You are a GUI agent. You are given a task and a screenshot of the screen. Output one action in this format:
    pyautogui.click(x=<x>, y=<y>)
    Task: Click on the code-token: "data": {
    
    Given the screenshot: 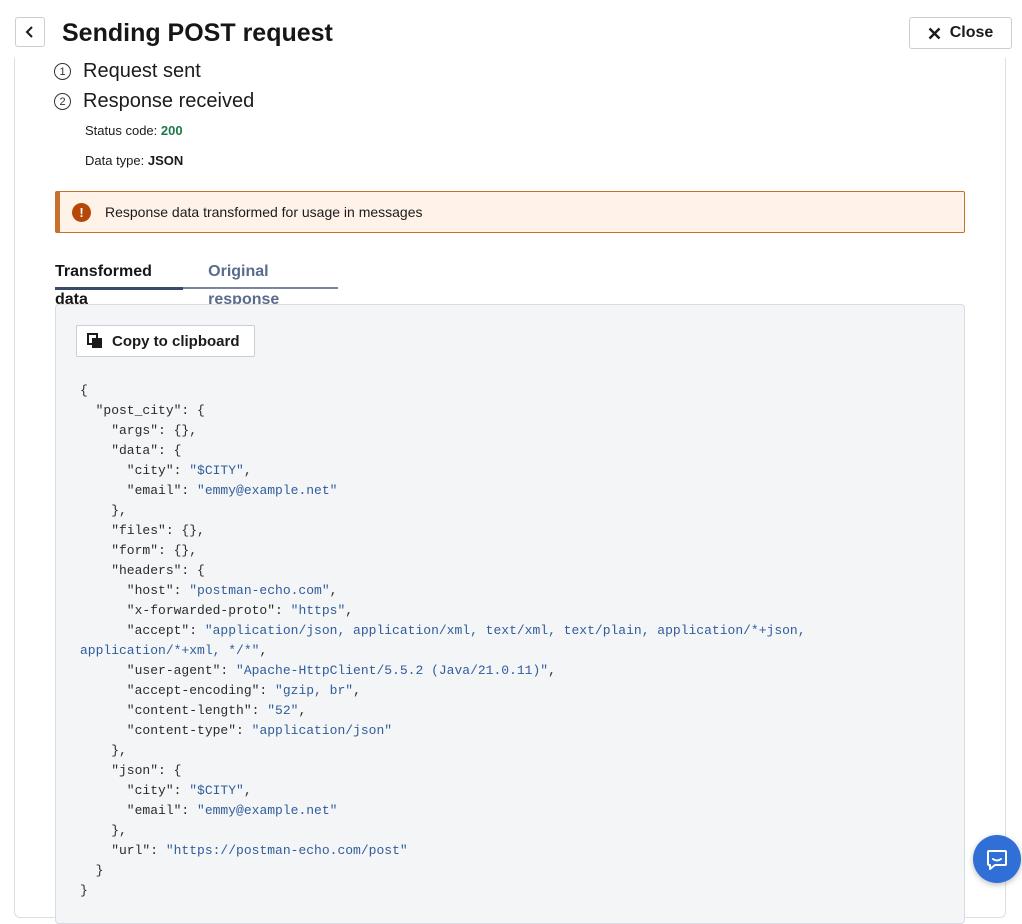 What is the action you would take?
    pyautogui.click(x=131, y=450)
    